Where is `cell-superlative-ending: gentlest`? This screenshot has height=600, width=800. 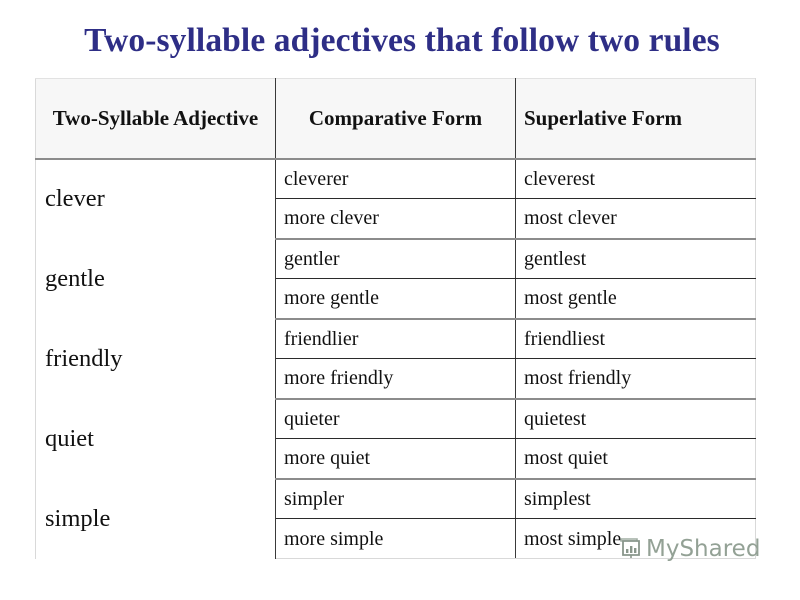 cell-superlative-ending: gentlest is located at coordinates (635, 258).